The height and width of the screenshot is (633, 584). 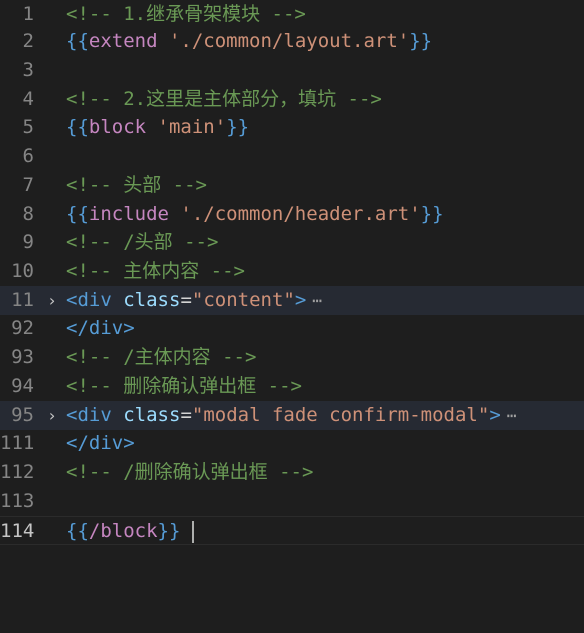 I want to click on line-number: 2, so click(x=28, y=41).